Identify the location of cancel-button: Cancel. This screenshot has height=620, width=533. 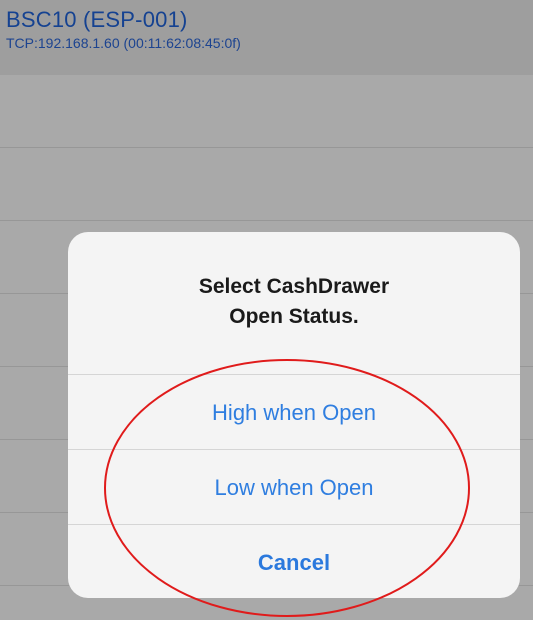
(294, 561).